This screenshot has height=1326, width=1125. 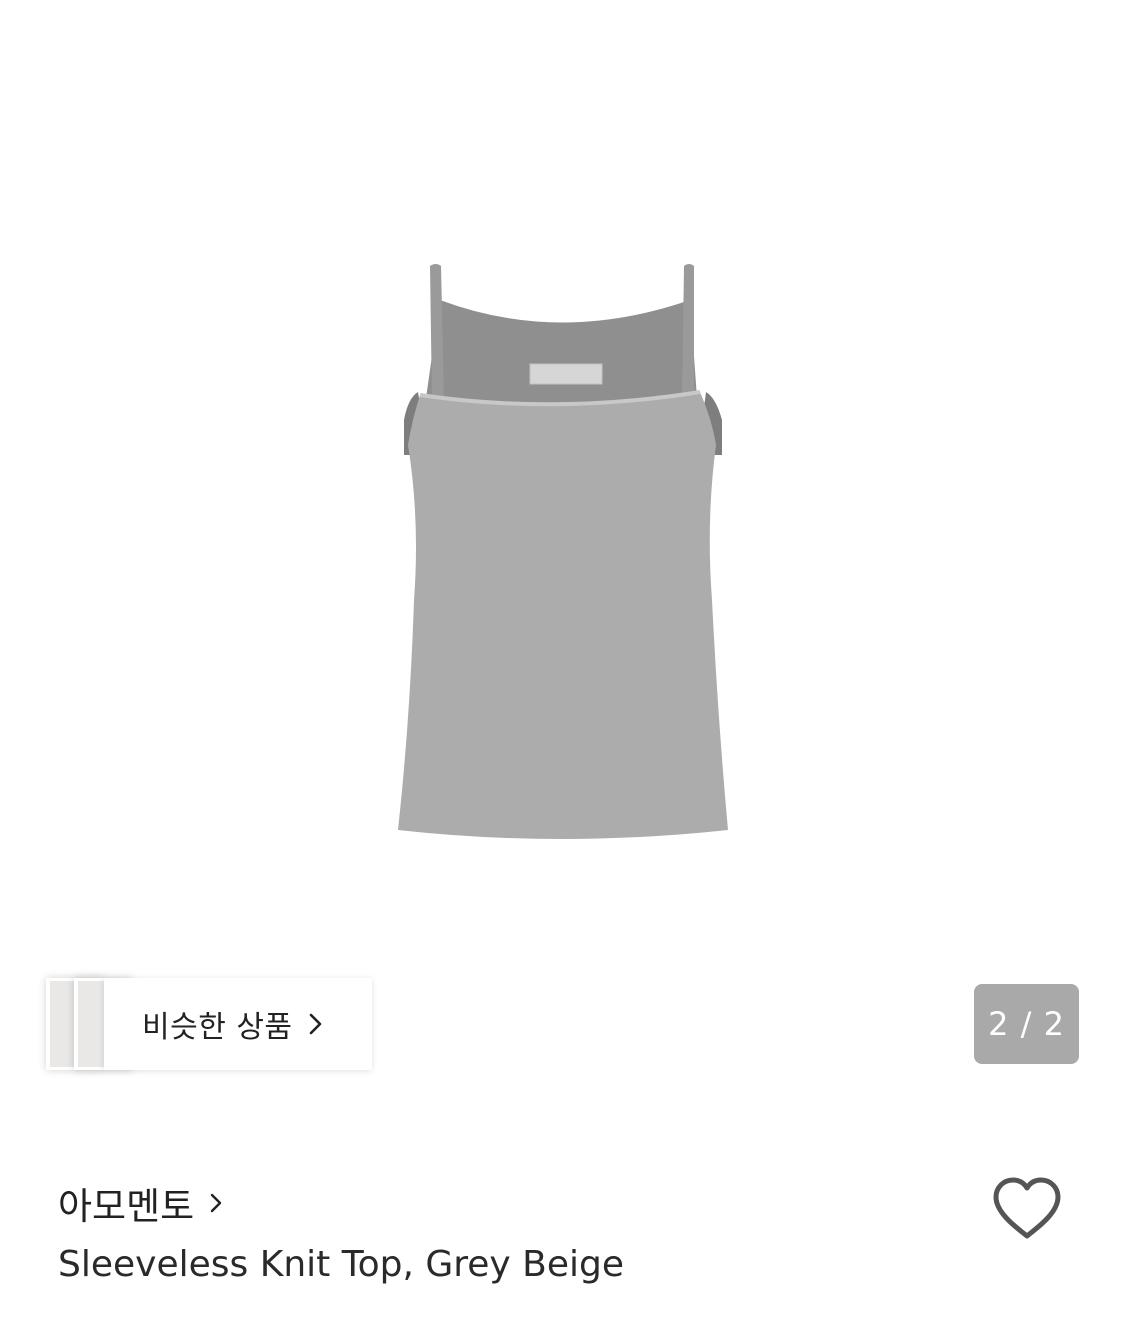 What do you see at coordinates (217, 1027) in the screenshot?
I see `similar-products-label: 비슷한 상품` at bounding box center [217, 1027].